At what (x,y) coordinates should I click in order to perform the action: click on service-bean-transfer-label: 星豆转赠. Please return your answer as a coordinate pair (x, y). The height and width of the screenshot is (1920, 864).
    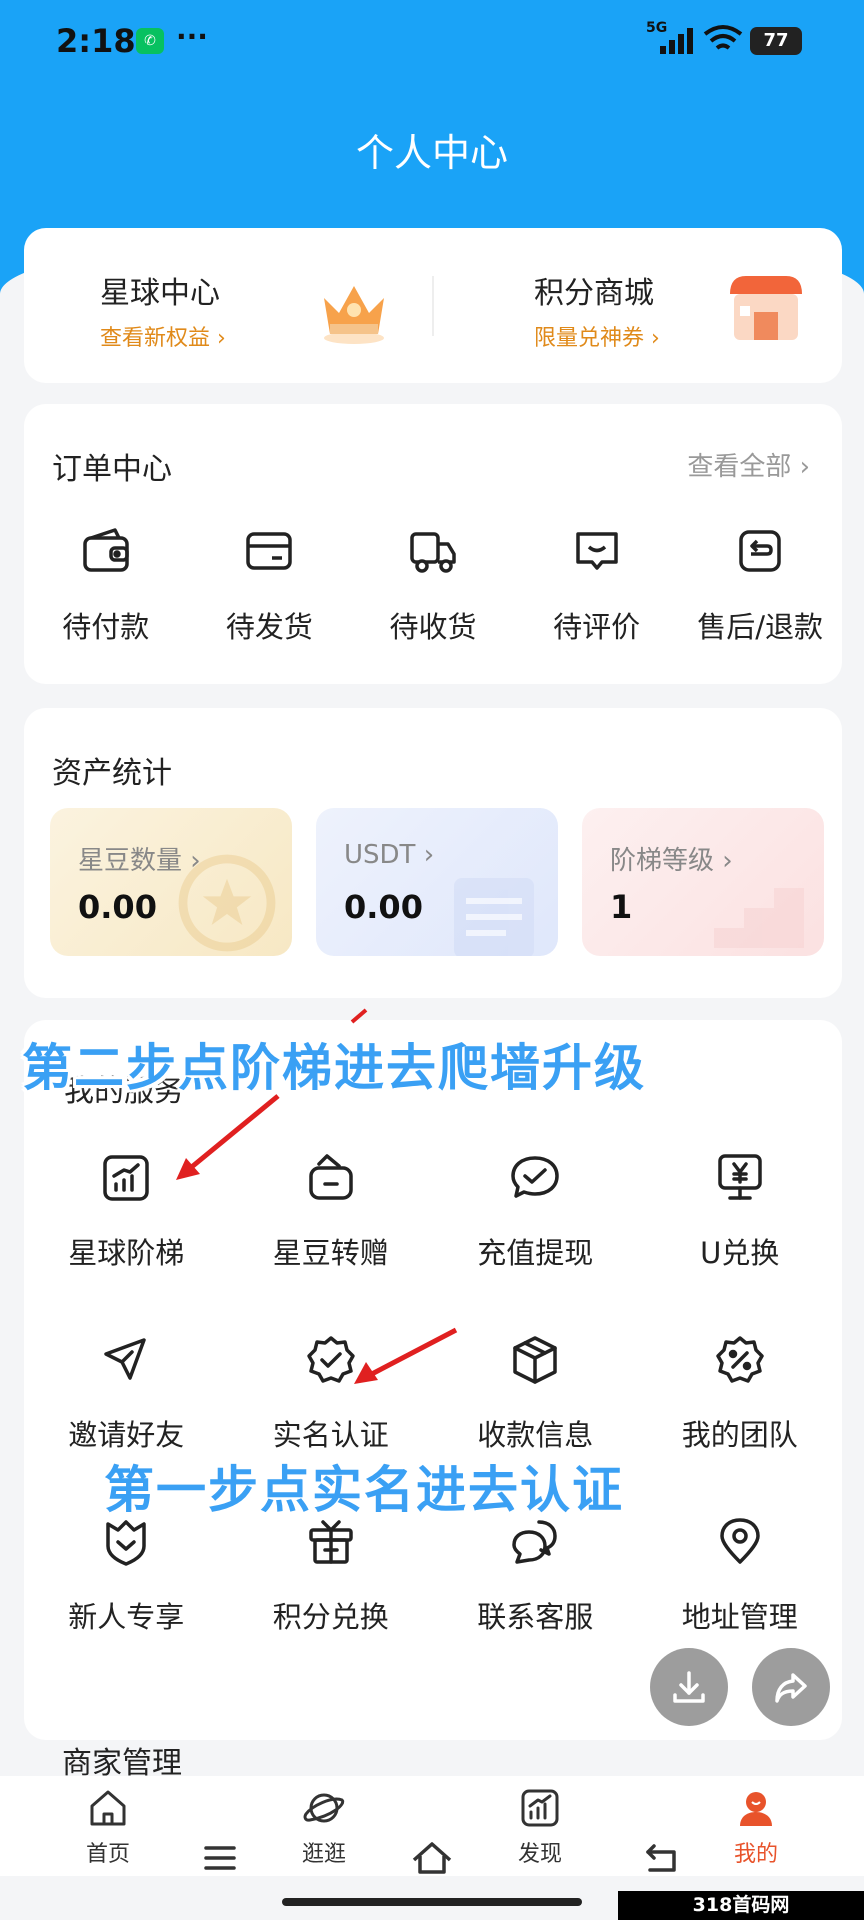
    Looking at the image, I should click on (330, 1253).